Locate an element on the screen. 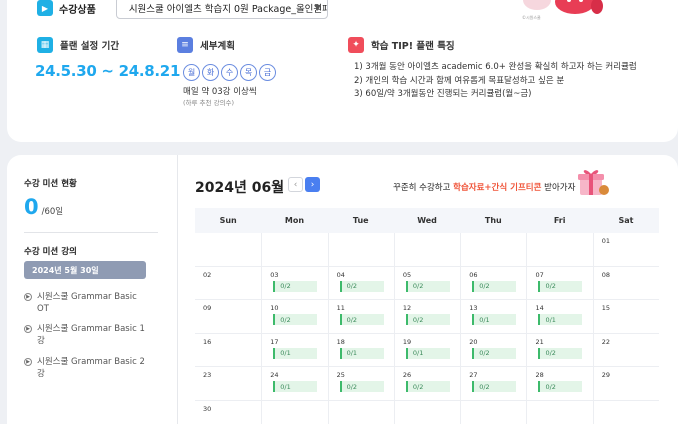  day-number: 18 is located at coordinates (340, 341).